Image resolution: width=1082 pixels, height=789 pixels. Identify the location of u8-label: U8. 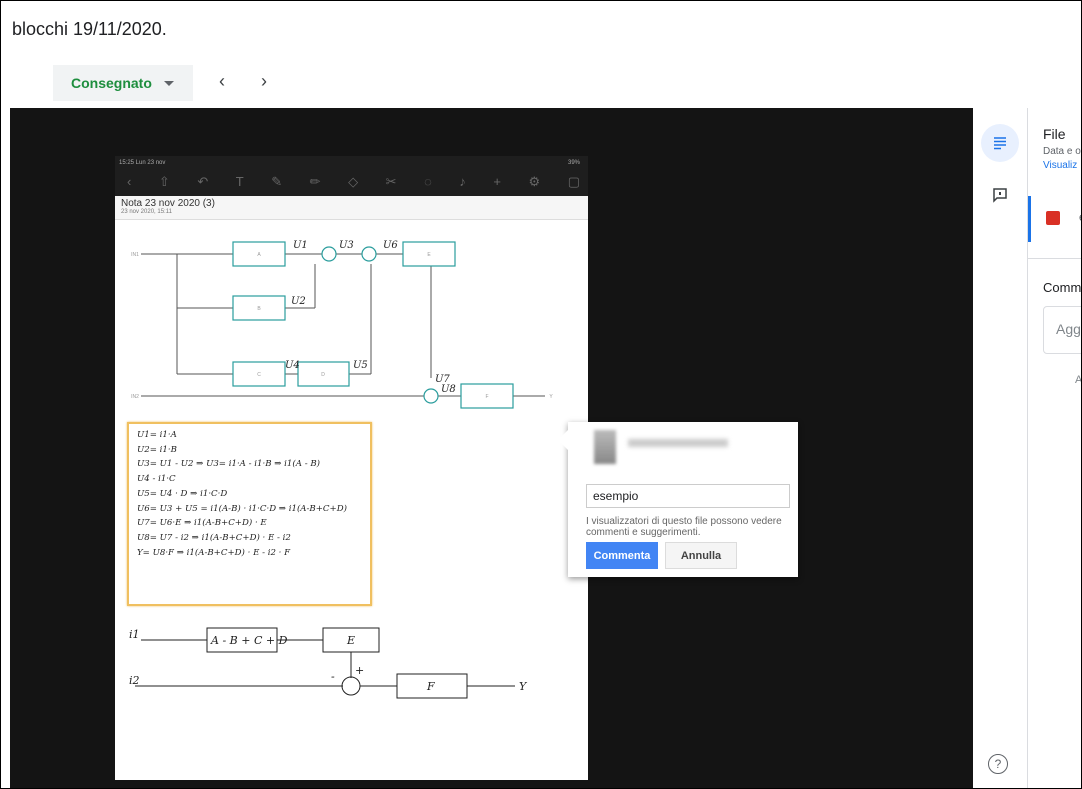
(448, 389).